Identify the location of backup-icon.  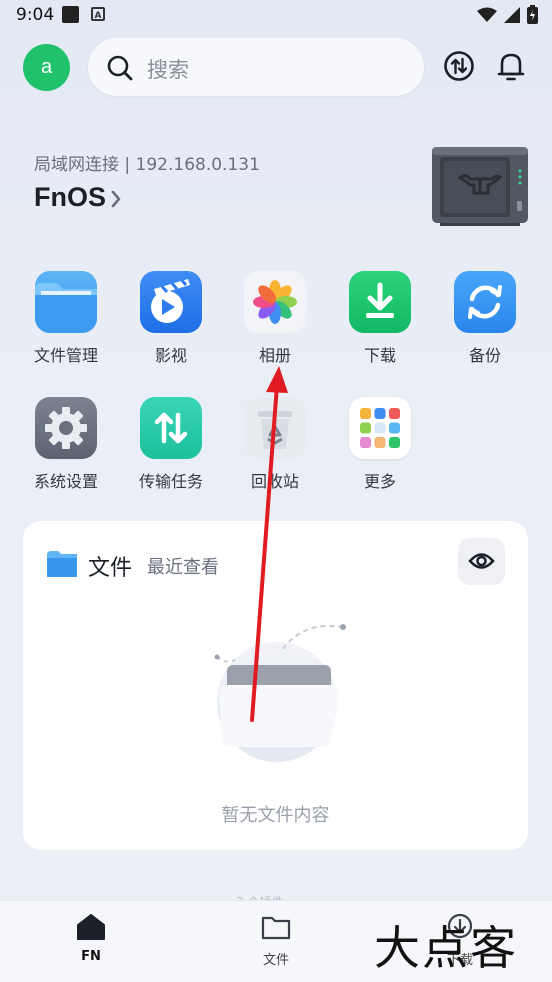
(485, 302).